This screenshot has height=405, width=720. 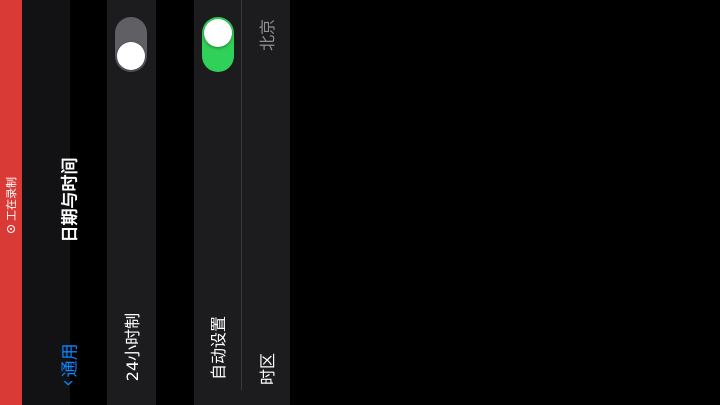 I want to click on settings-cell-24-hour: 24小时制, so click(x=131, y=202).